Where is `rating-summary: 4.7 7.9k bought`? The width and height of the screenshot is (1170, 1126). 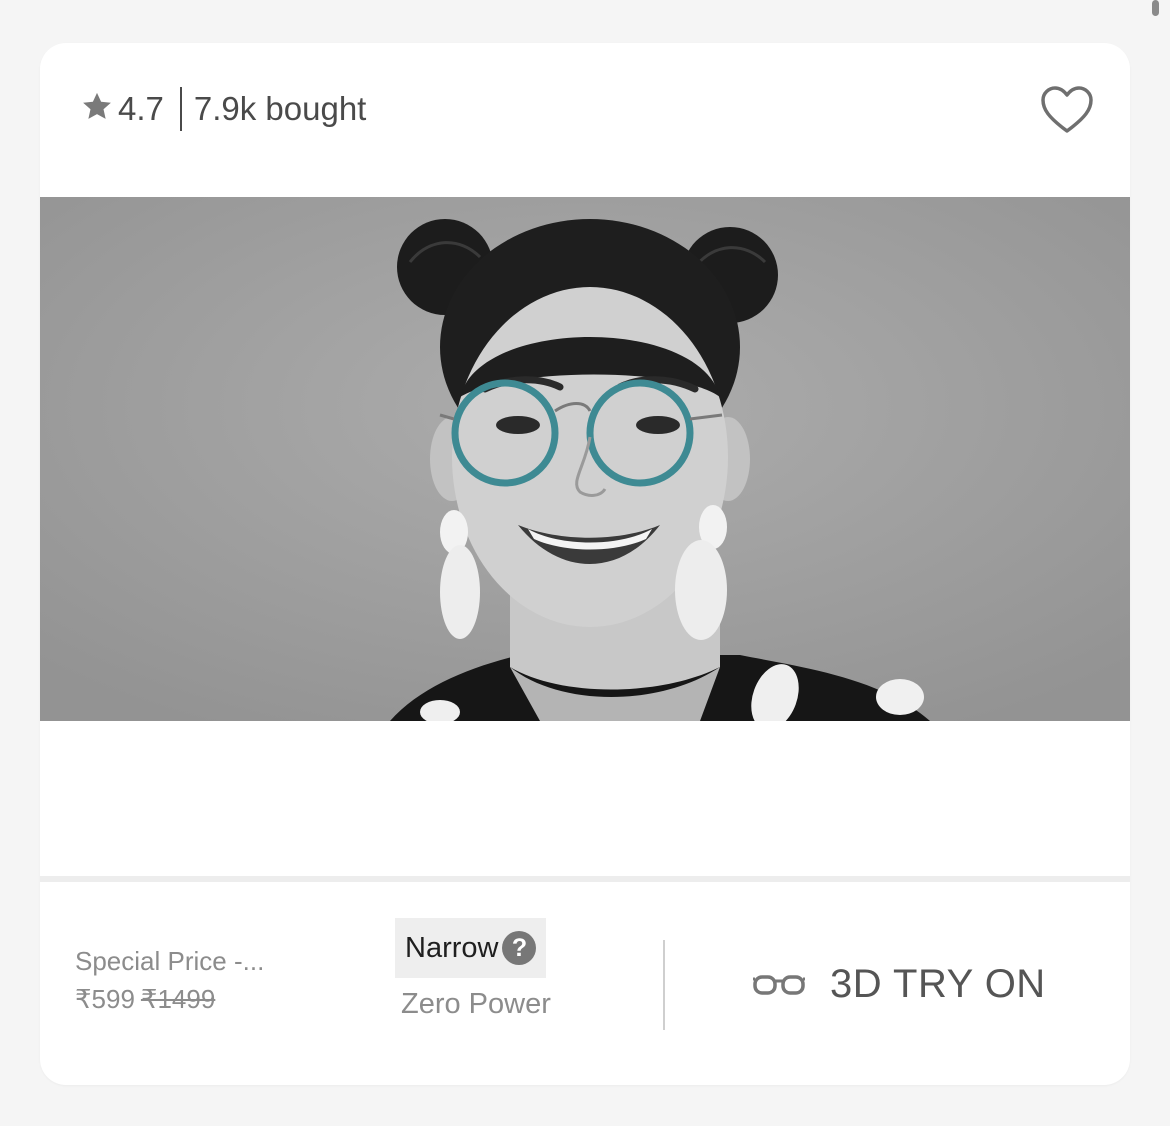
rating-summary: 4.7 7.9k bought is located at coordinates (223, 109).